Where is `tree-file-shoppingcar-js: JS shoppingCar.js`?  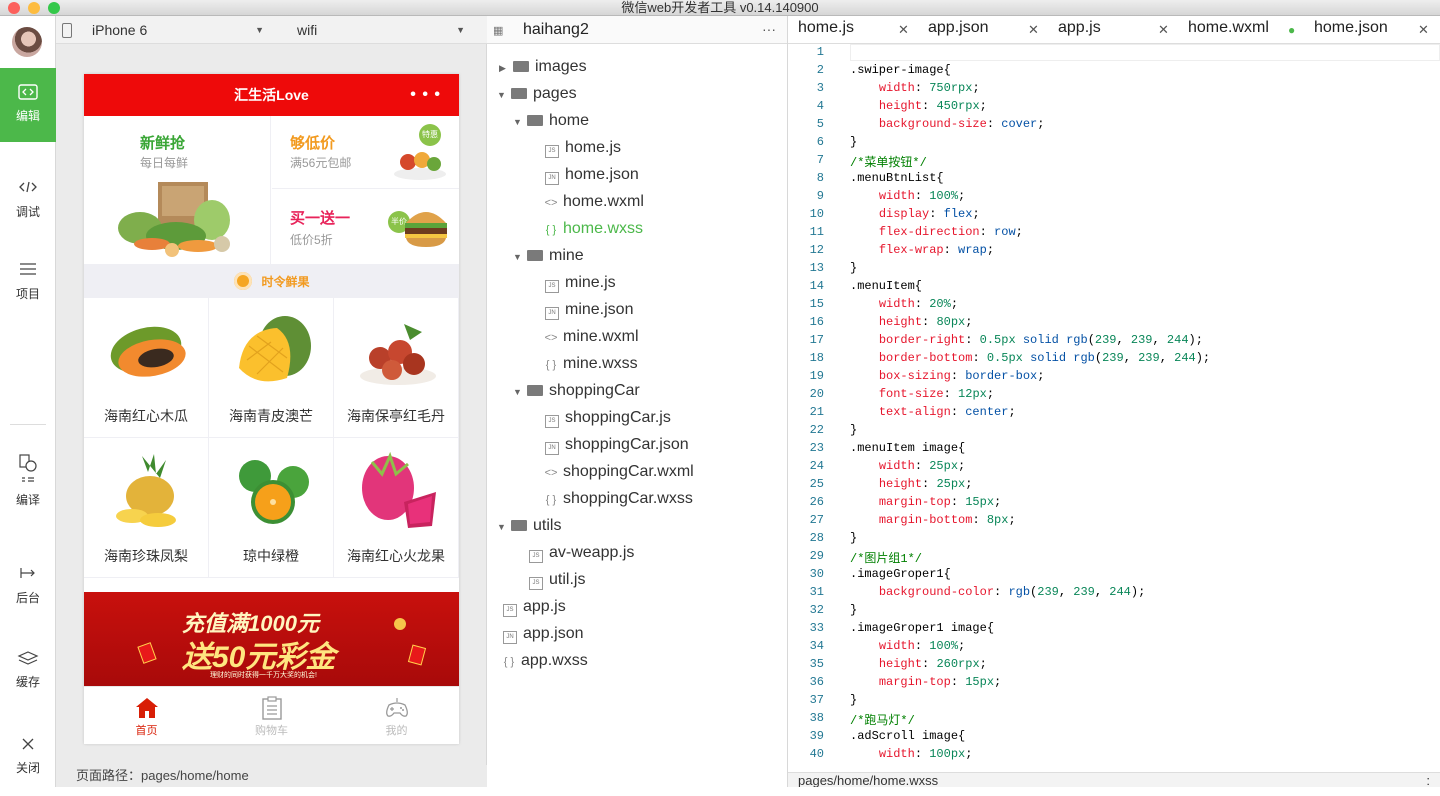 tree-file-shoppingcar-js: JS shoppingCar.js is located at coordinates (608, 417).